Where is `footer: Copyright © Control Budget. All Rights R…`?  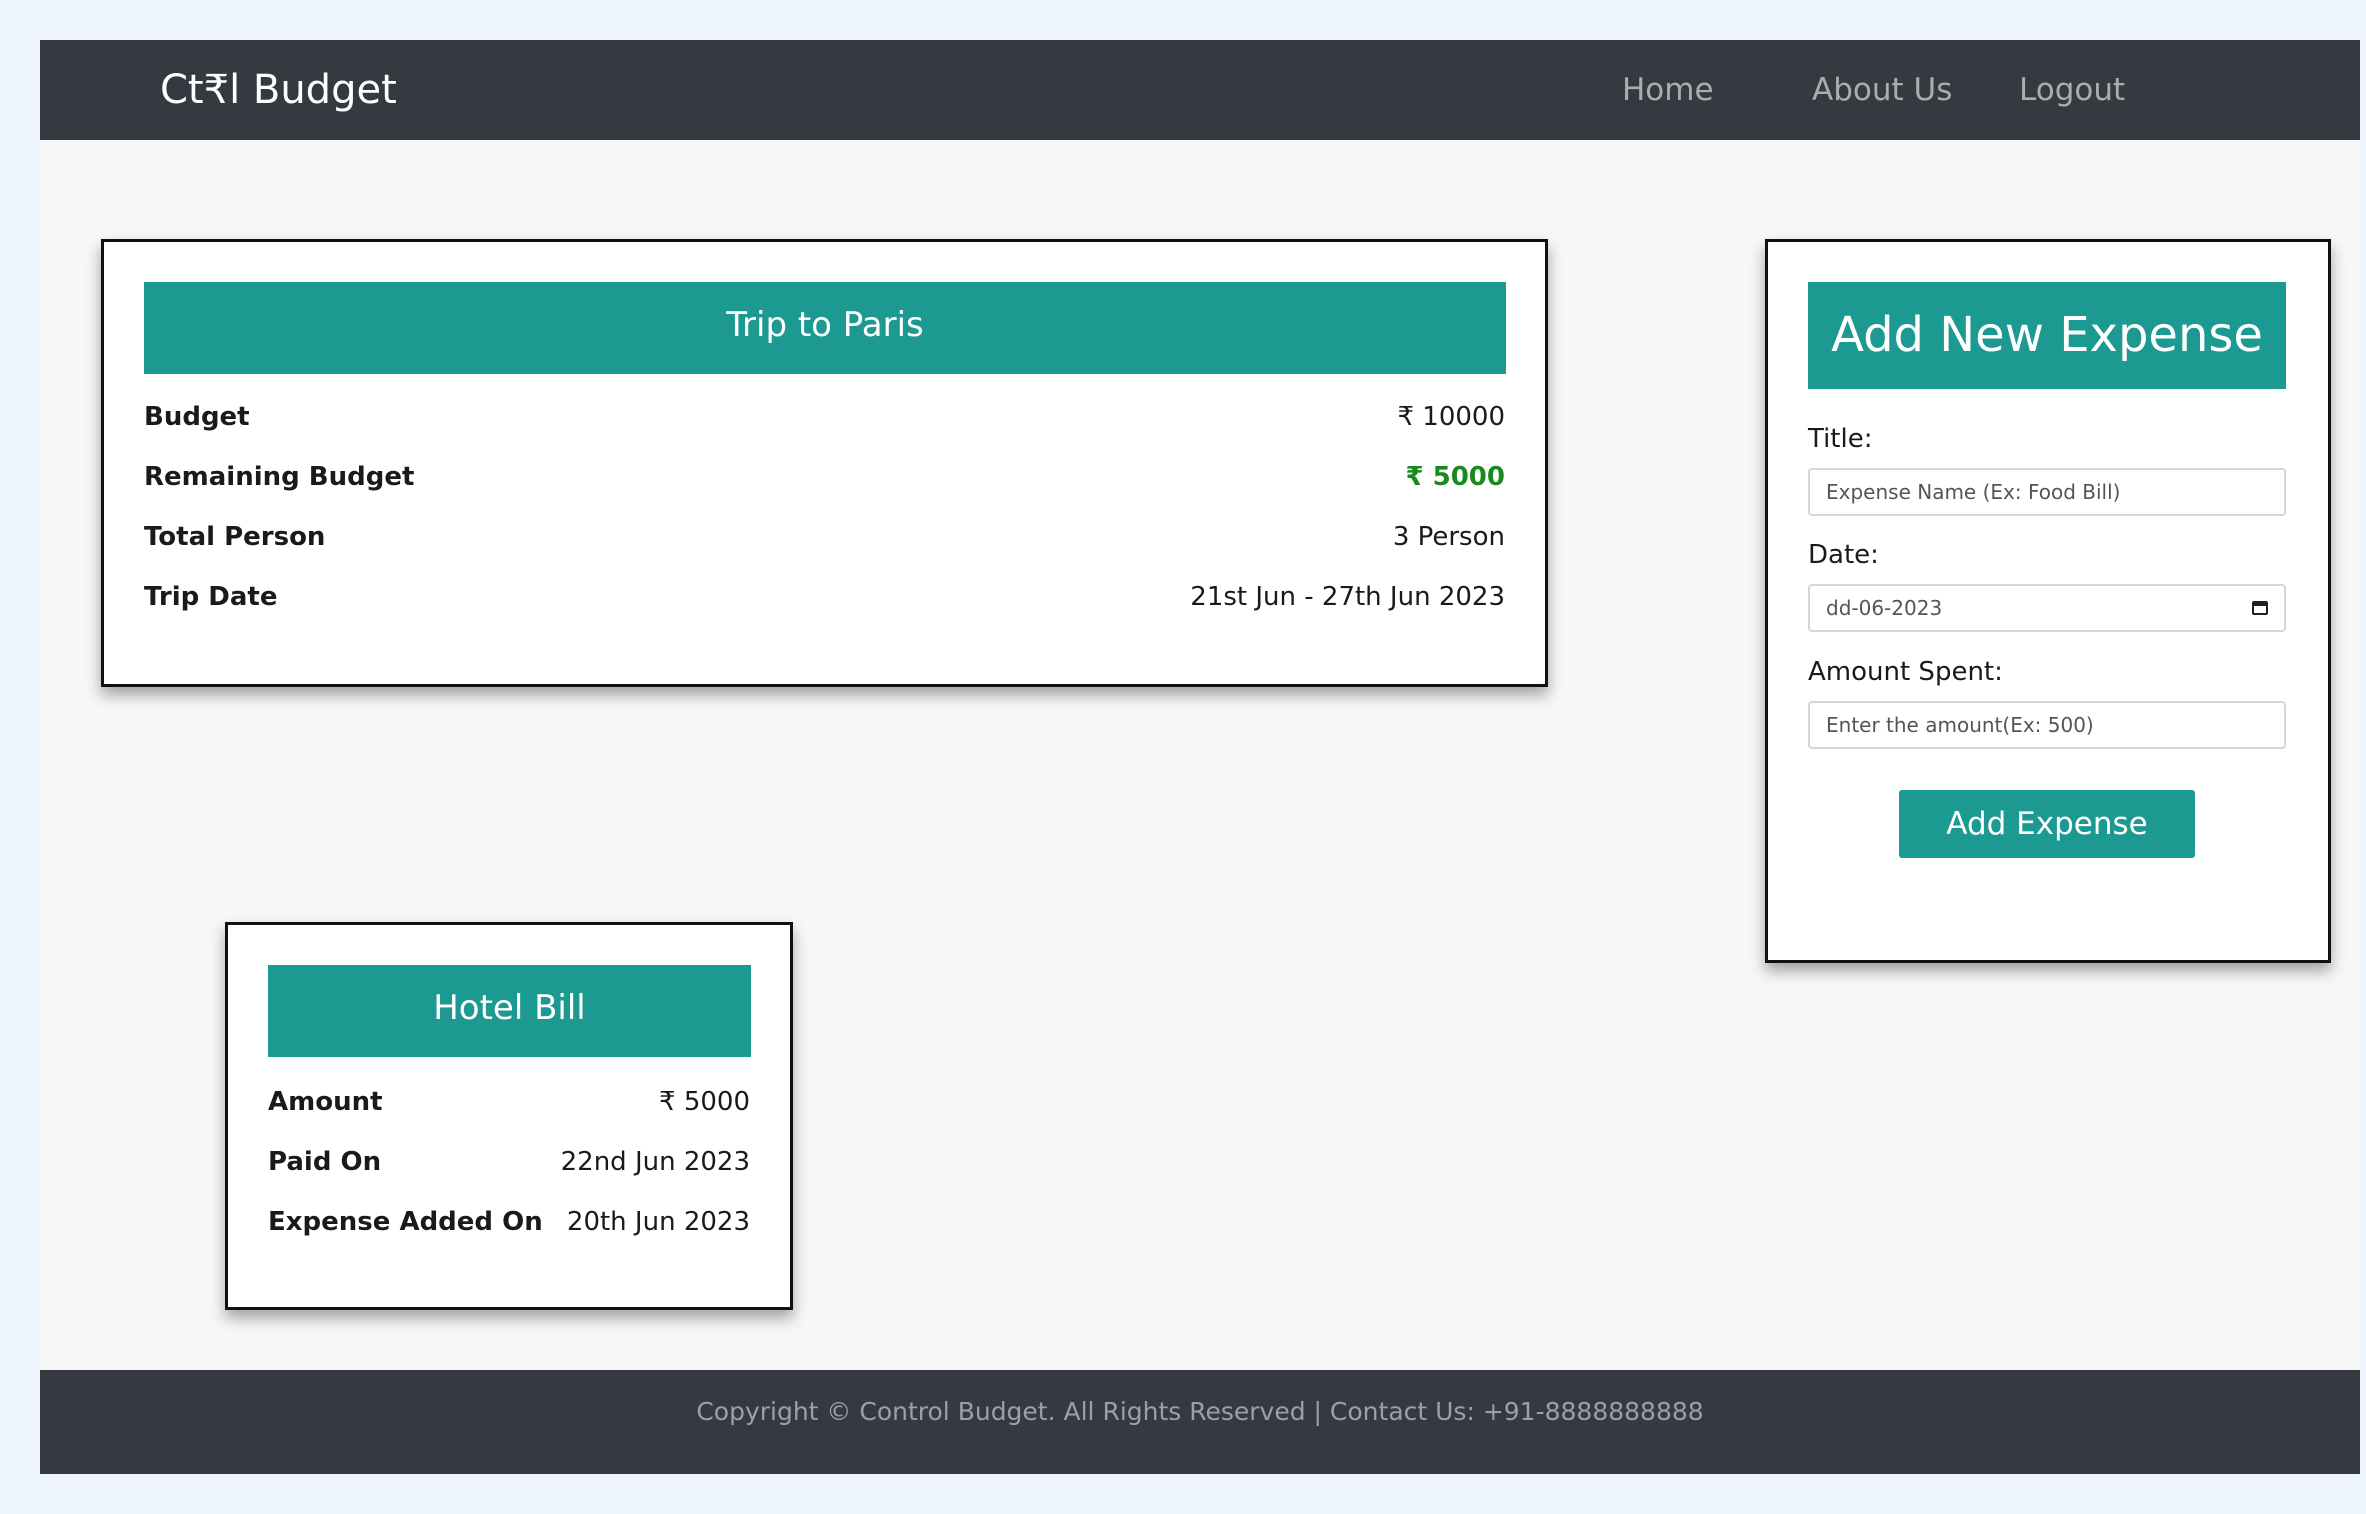 footer: Copyright © Control Budget. All Rights R… is located at coordinates (1200, 1422).